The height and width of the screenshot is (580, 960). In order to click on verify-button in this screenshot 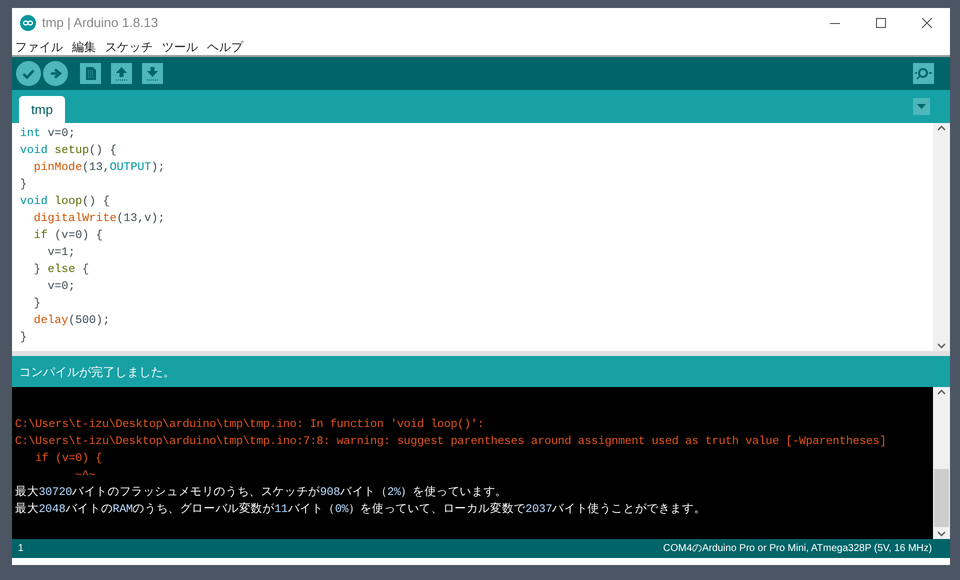, I will do `click(28, 73)`.